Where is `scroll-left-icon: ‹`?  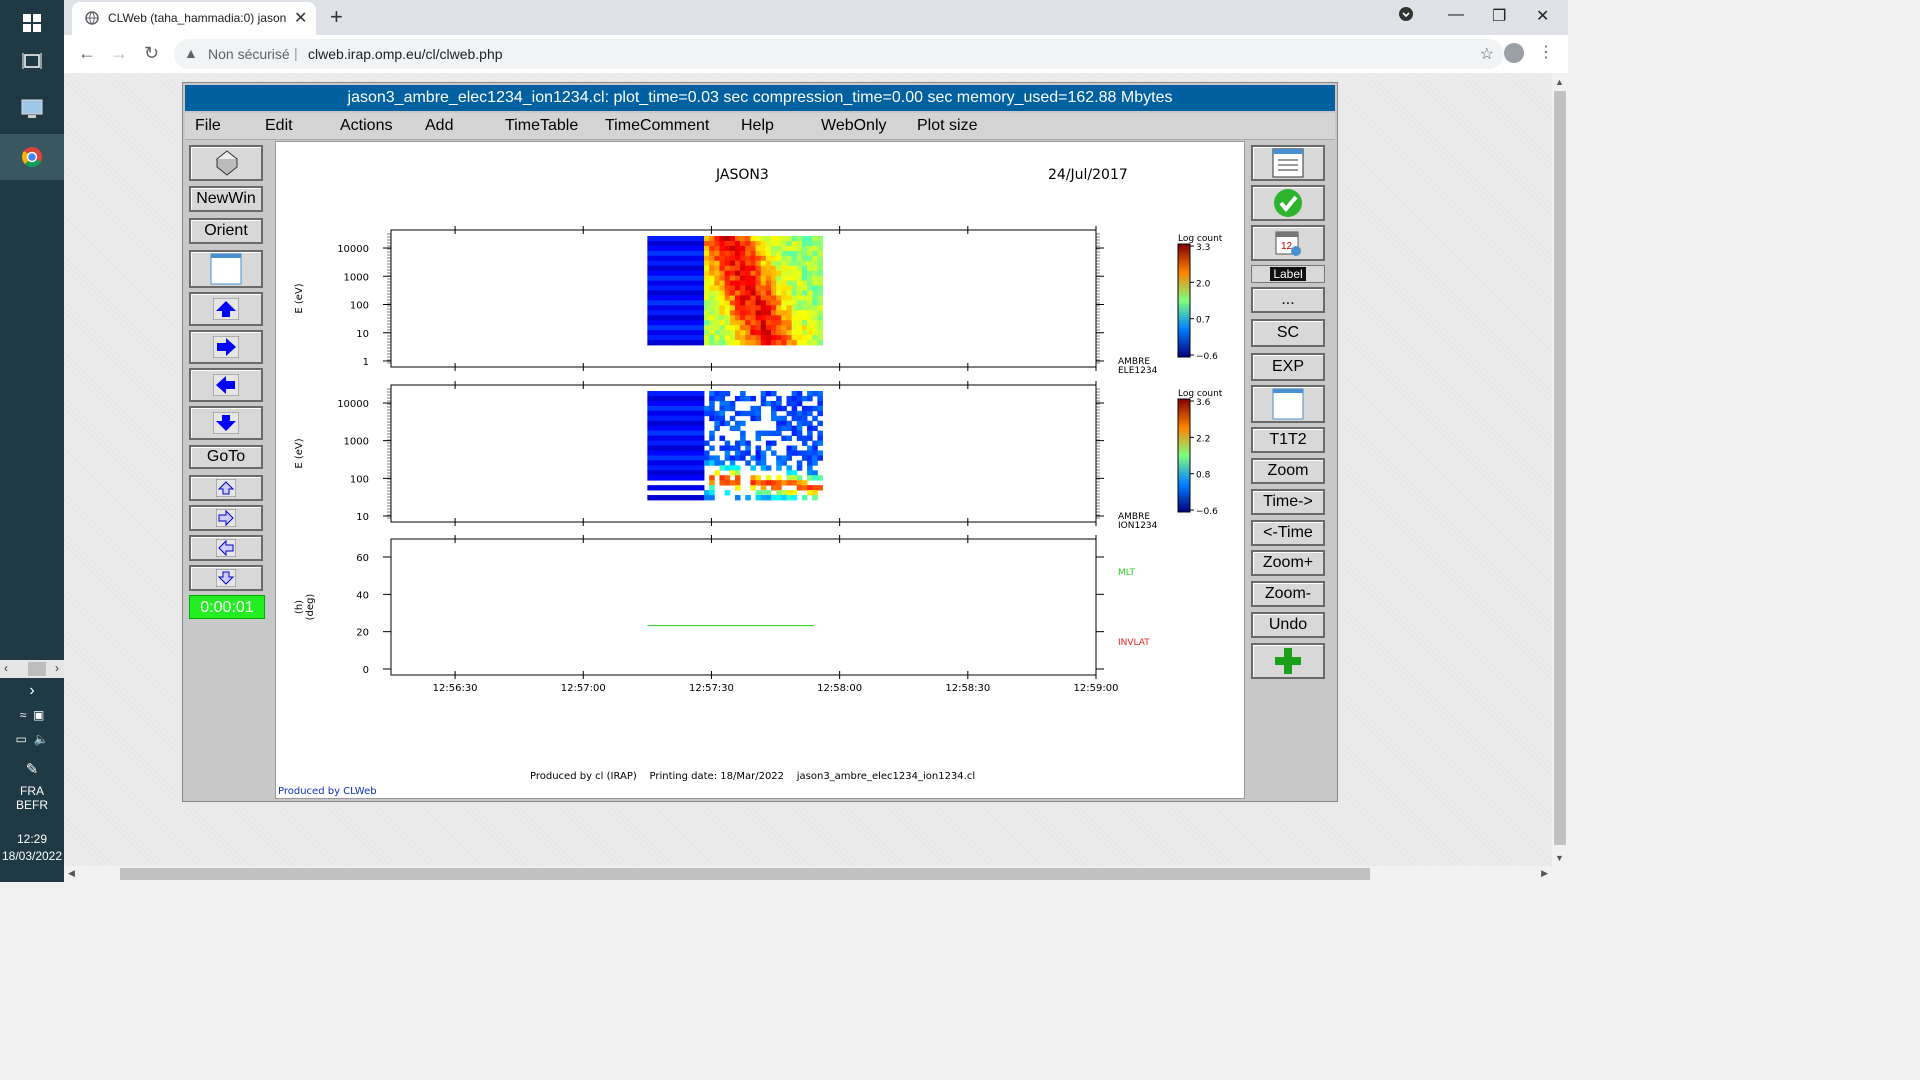
scroll-left-icon: ‹ is located at coordinates (6, 668).